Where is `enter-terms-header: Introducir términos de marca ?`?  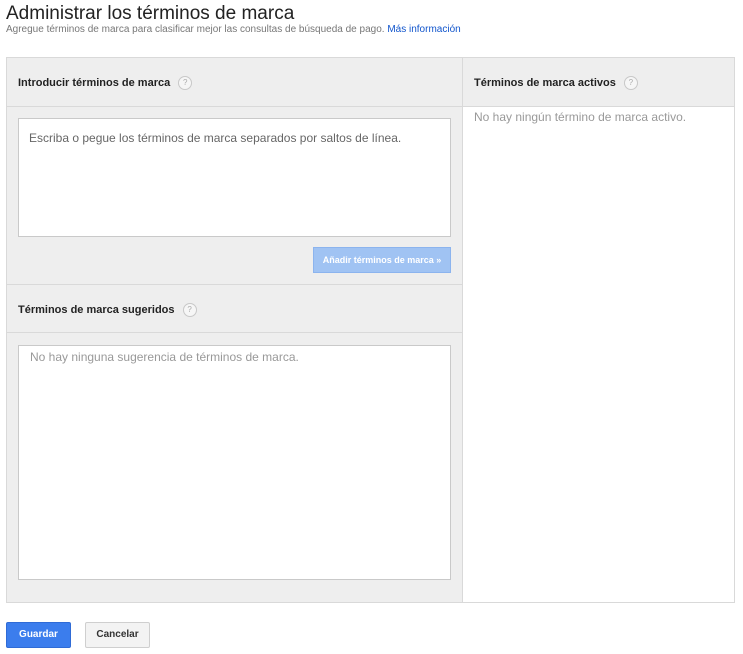
enter-terms-header: Introducir términos de marca ? is located at coordinates (234, 82).